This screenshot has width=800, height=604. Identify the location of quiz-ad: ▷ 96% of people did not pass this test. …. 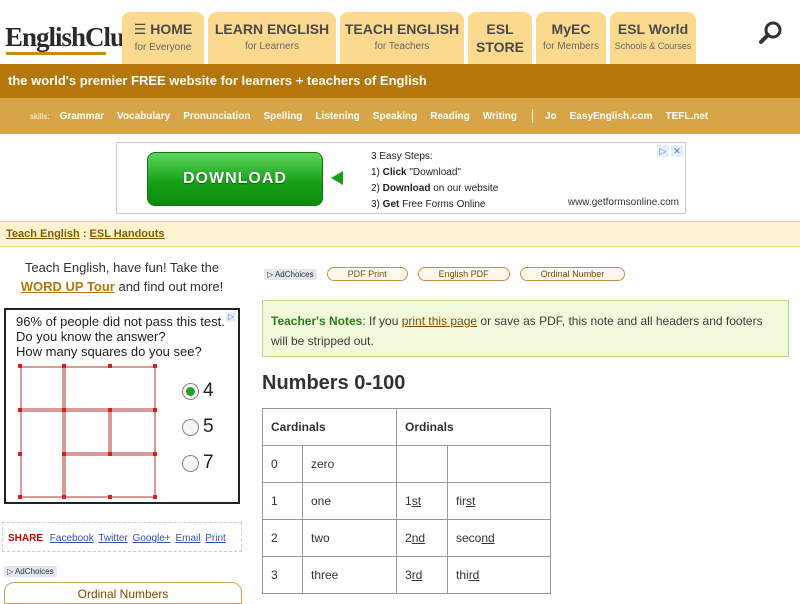
(122, 406).